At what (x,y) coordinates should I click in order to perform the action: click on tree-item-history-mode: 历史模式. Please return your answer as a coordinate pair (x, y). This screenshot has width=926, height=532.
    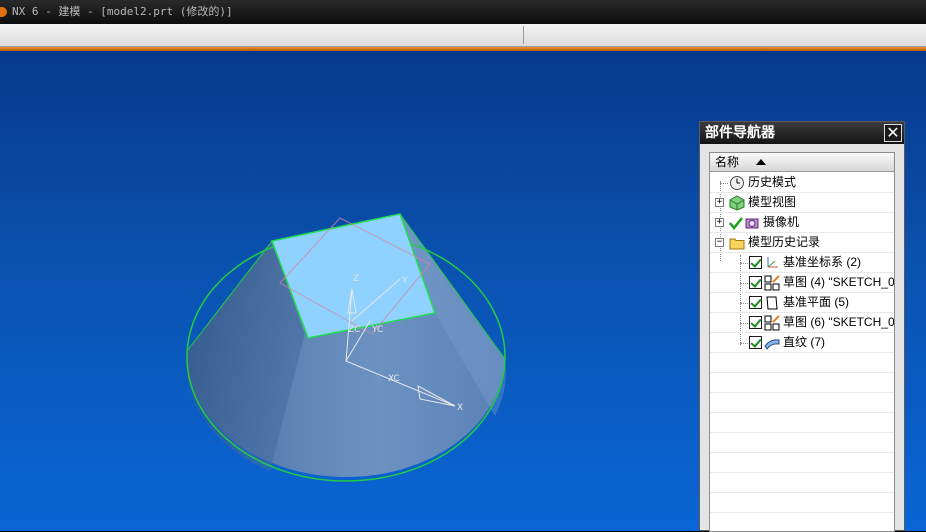
    Looking at the image, I should click on (802, 183).